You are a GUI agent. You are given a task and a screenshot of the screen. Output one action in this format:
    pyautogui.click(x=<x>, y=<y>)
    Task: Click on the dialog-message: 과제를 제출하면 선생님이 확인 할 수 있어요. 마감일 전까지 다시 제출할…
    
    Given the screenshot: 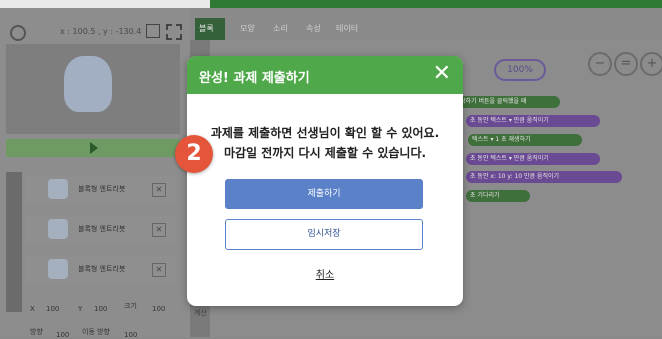 What is the action you would take?
    pyautogui.click(x=325, y=143)
    